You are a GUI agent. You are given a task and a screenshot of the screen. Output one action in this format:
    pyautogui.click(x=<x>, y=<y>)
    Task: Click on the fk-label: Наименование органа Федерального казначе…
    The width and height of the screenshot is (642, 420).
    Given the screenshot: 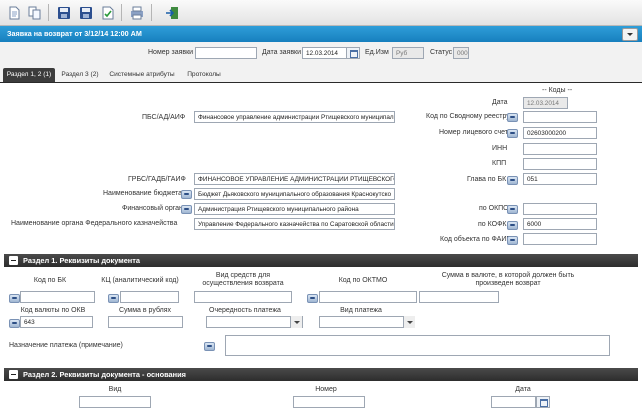 What is the action you would take?
    pyautogui.click(x=94, y=223)
    